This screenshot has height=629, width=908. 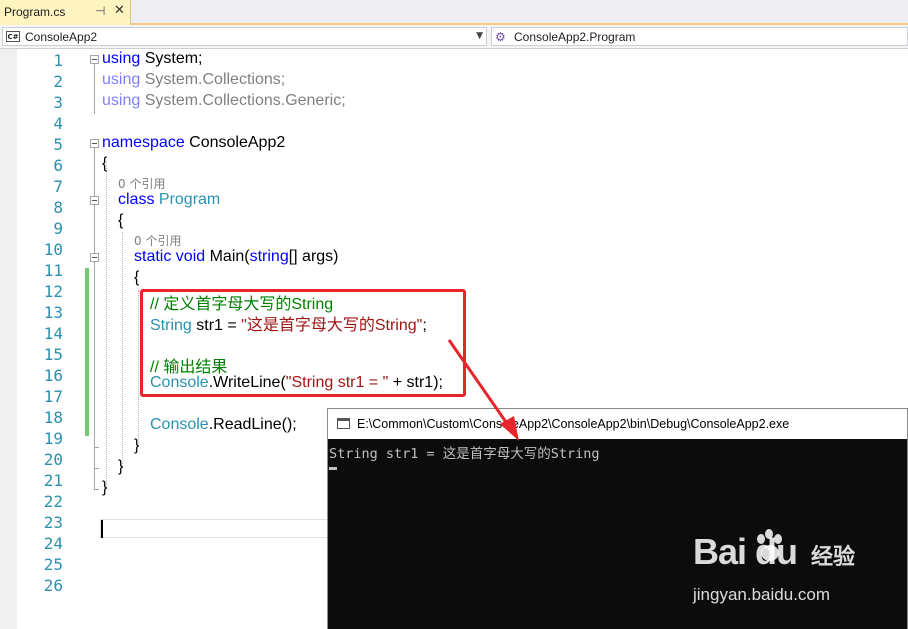 What do you see at coordinates (58, 123) in the screenshot?
I see `line-number: 4` at bounding box center [58, 123].